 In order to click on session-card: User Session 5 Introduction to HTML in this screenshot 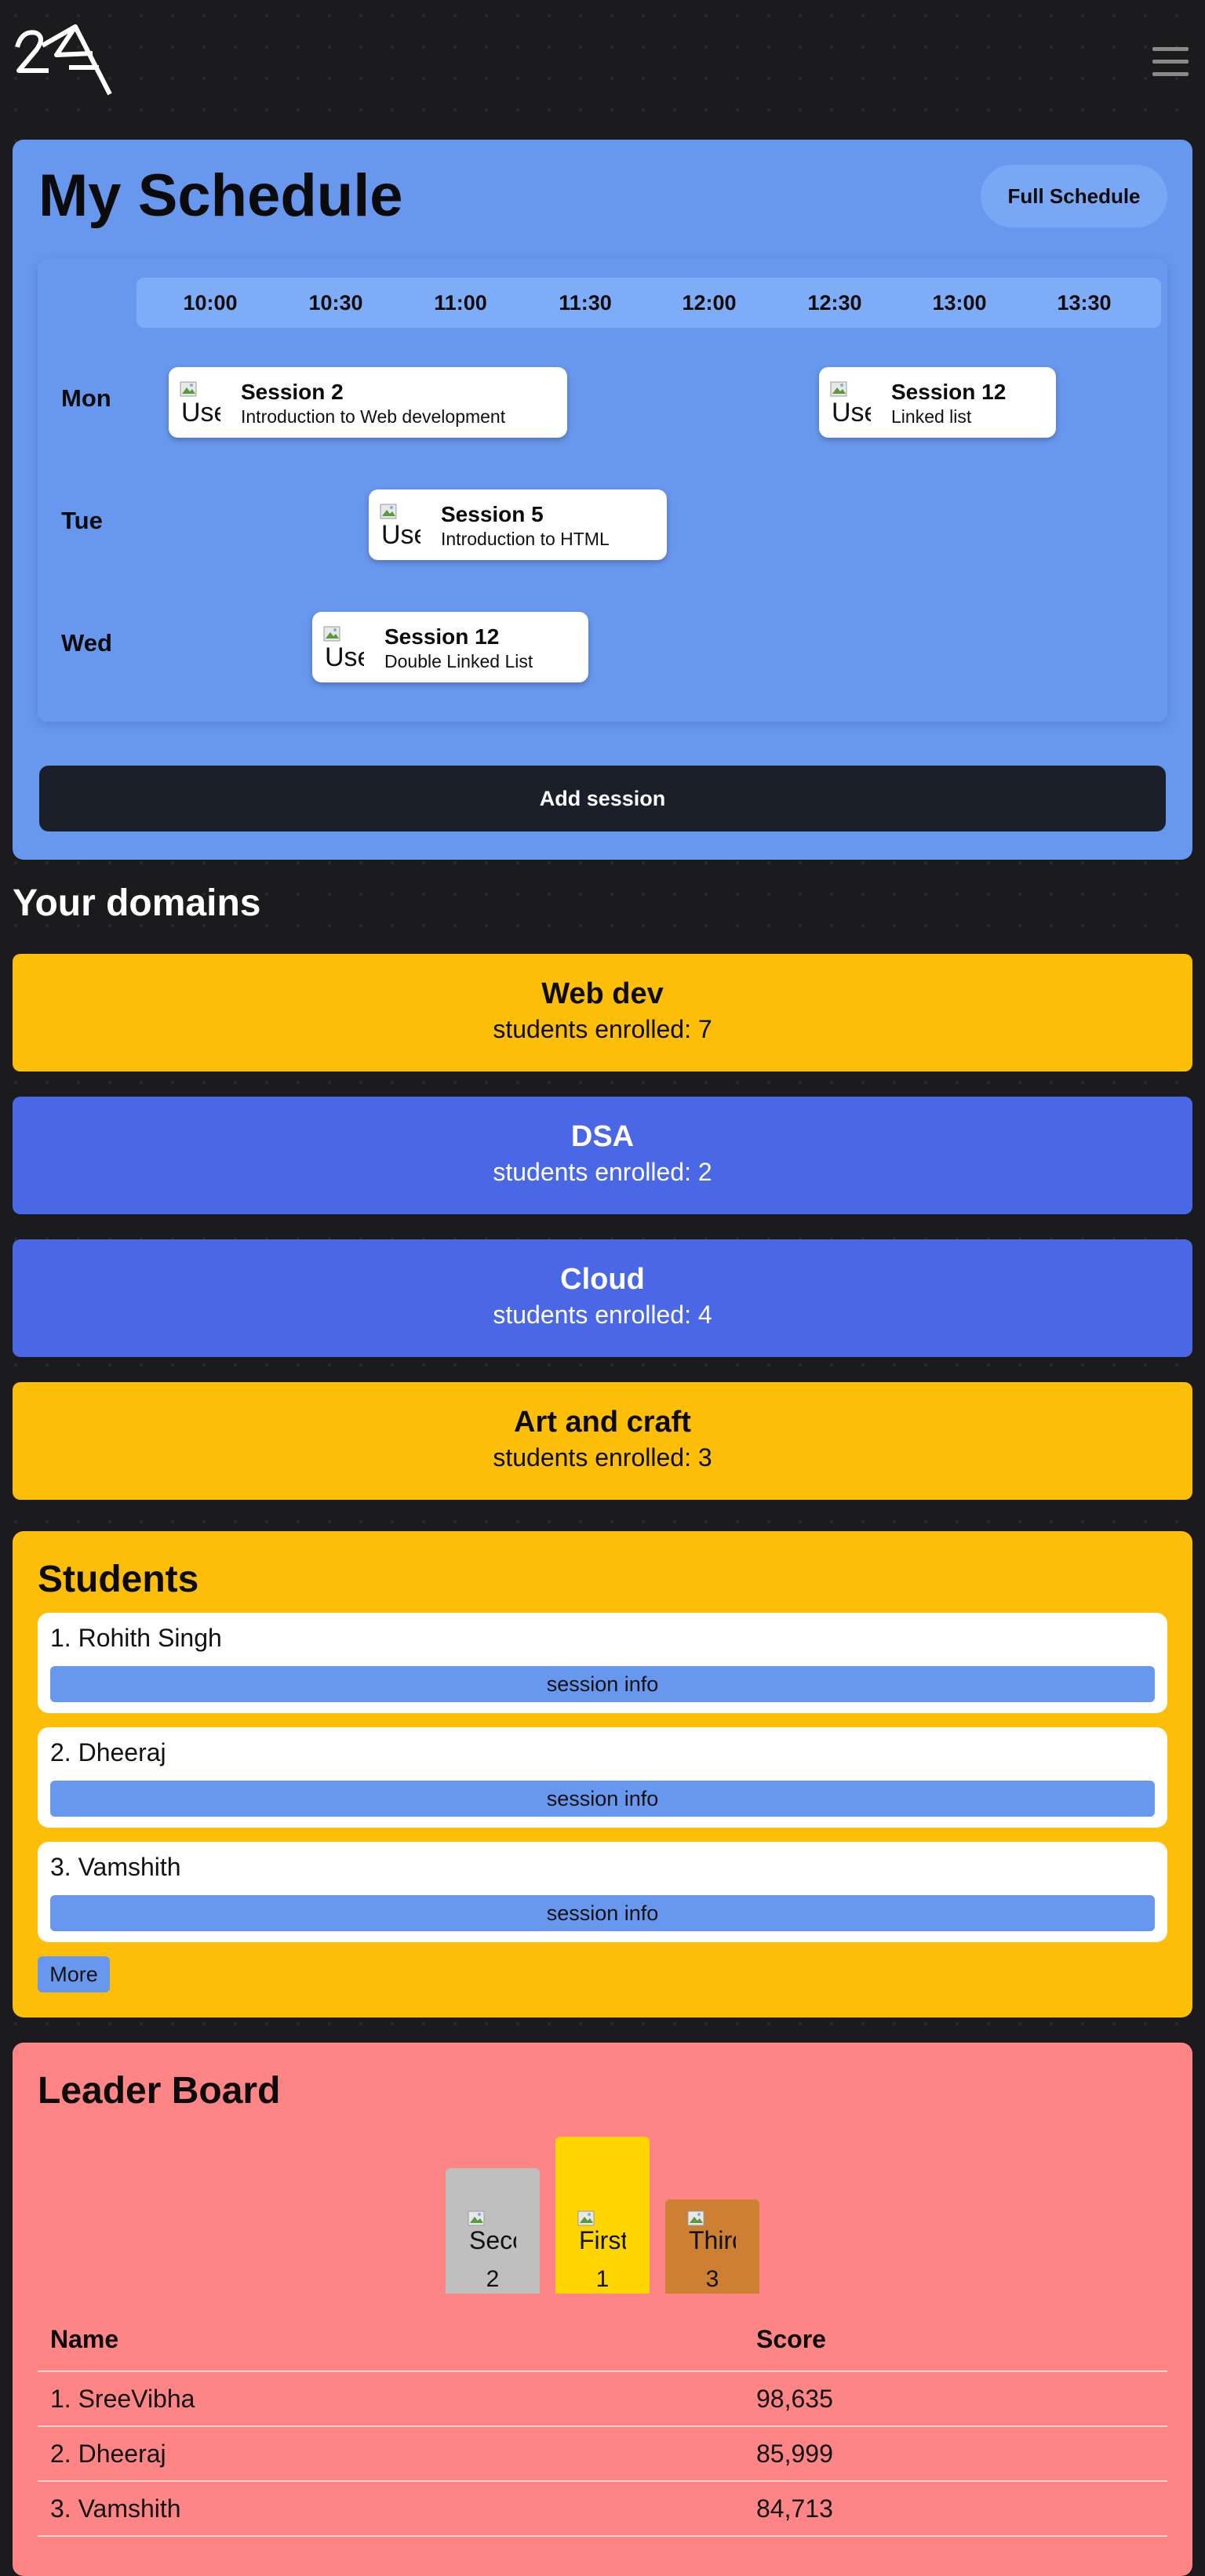, I will do `click(518, 524)`.